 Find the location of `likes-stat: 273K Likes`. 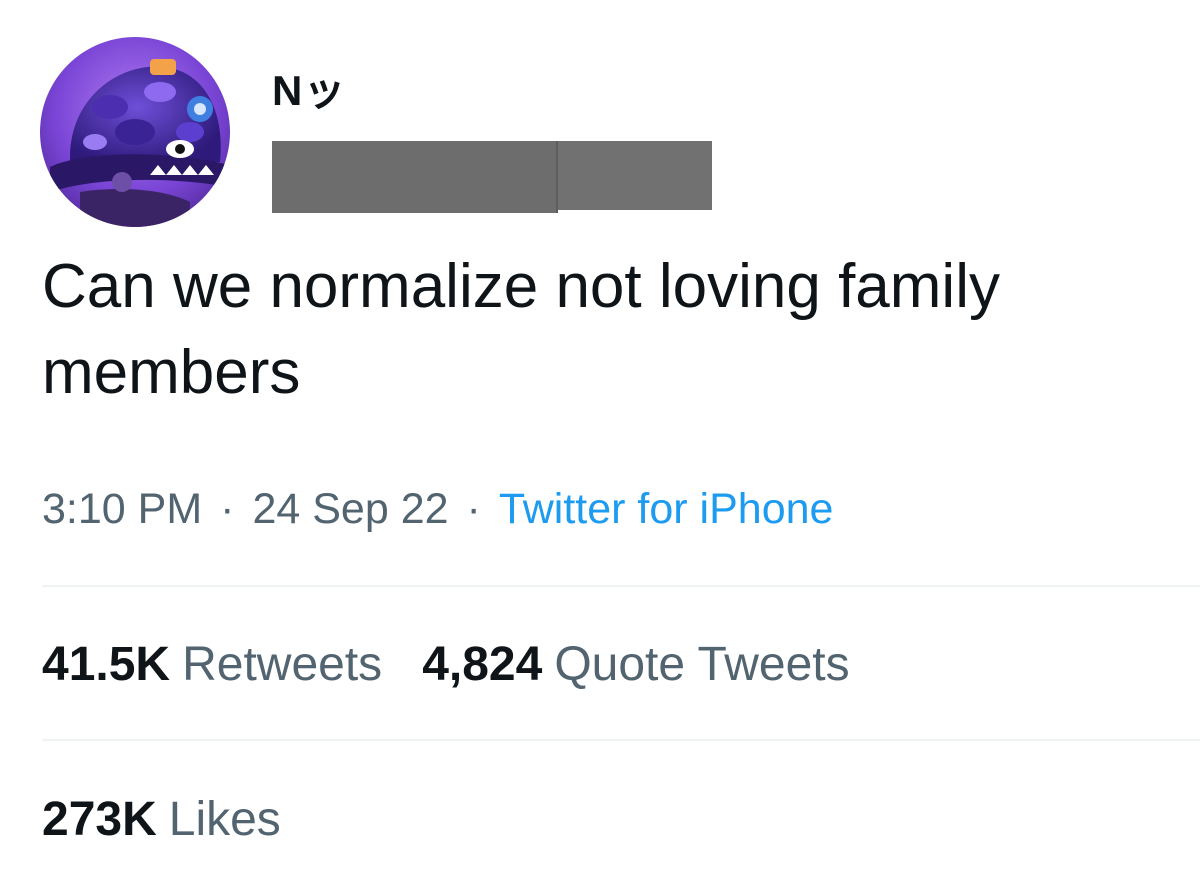

likes-stat: 273K Likes is located at coordinates (161, 820).